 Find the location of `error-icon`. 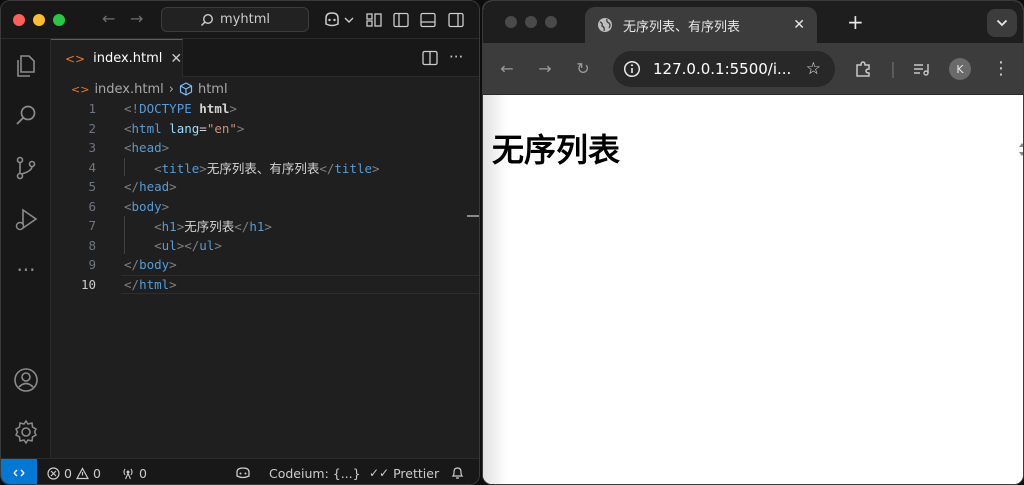

error-icon is located at coordinates (53, 473).